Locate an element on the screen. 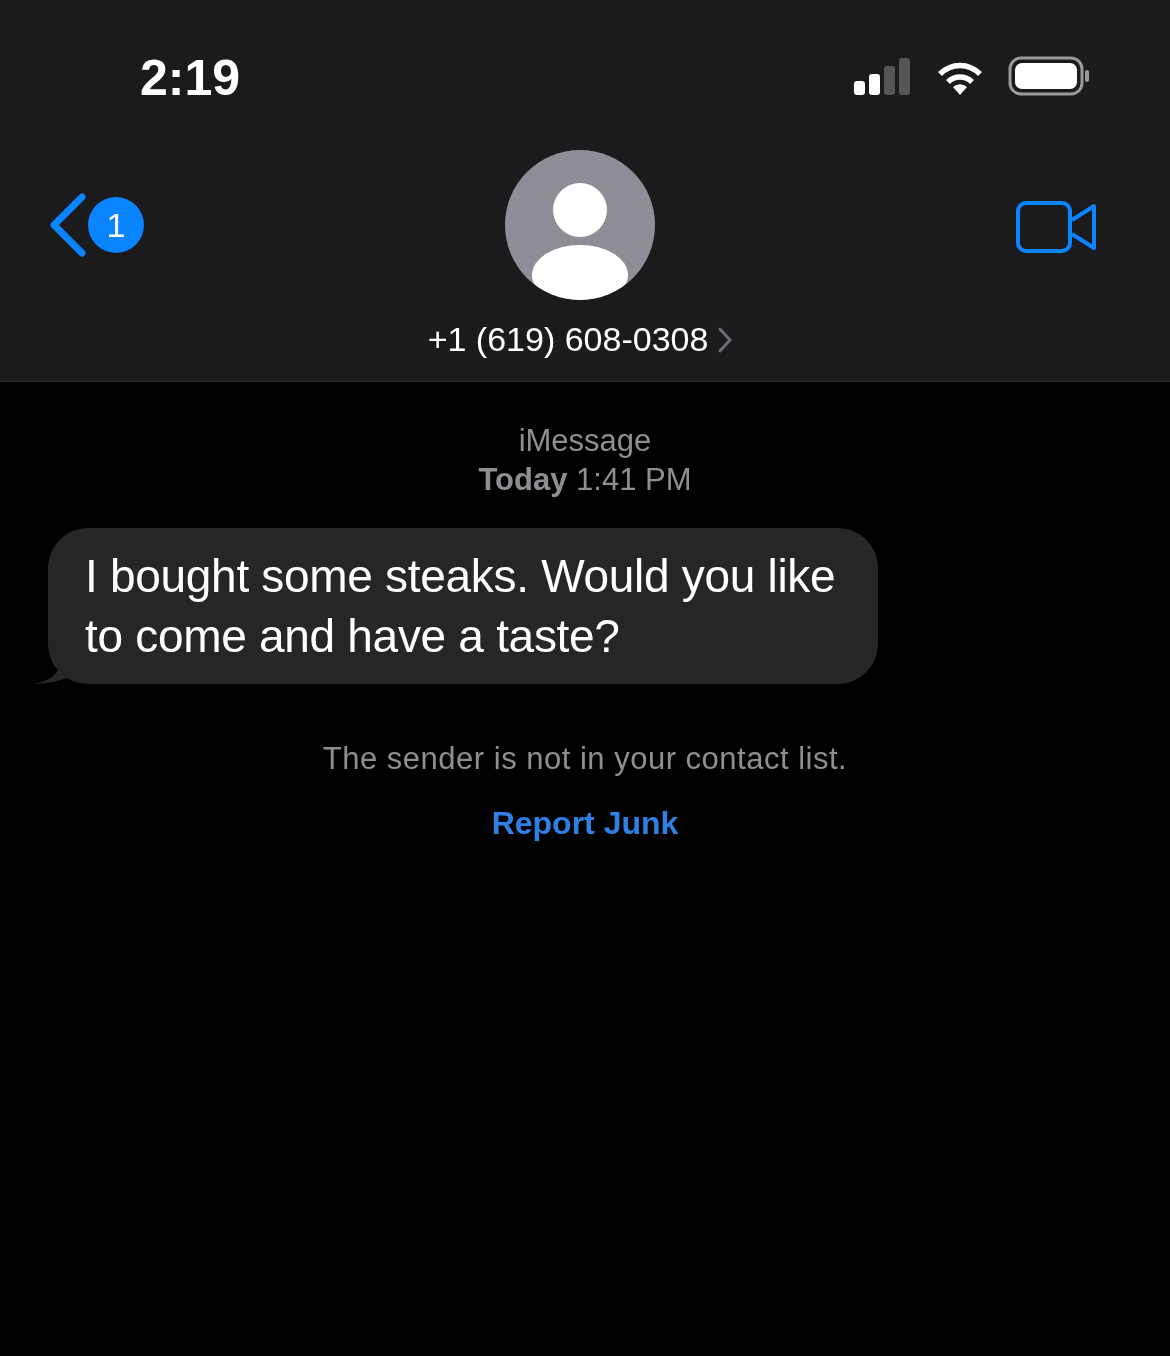 The image size is (1170, 1356). video-camera-icon is located at coordinates (1057, 227).